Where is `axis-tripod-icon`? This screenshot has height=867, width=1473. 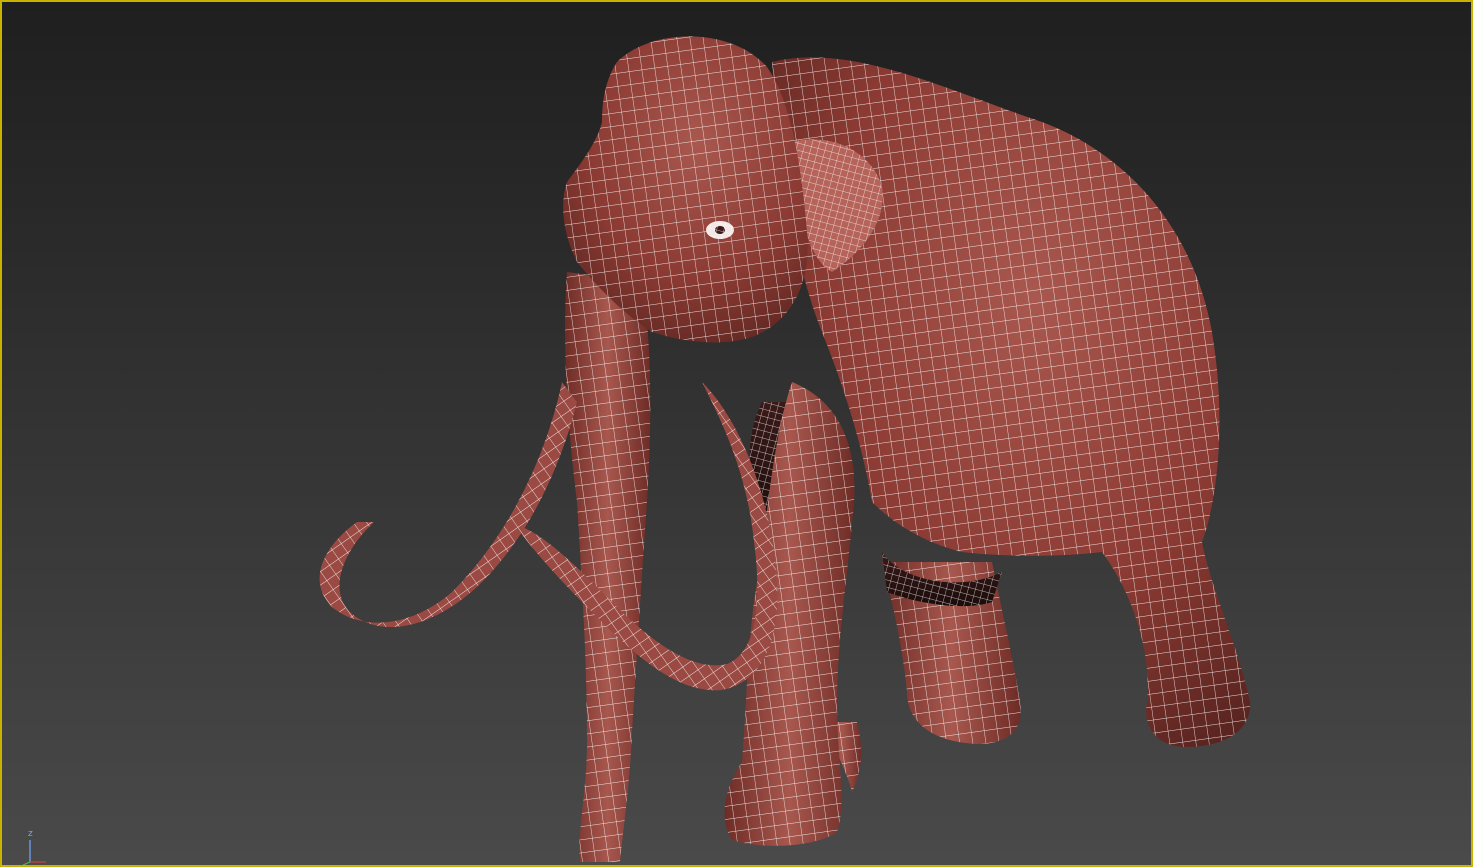 axis-tripod-icon is located at coordinates (34, 852).